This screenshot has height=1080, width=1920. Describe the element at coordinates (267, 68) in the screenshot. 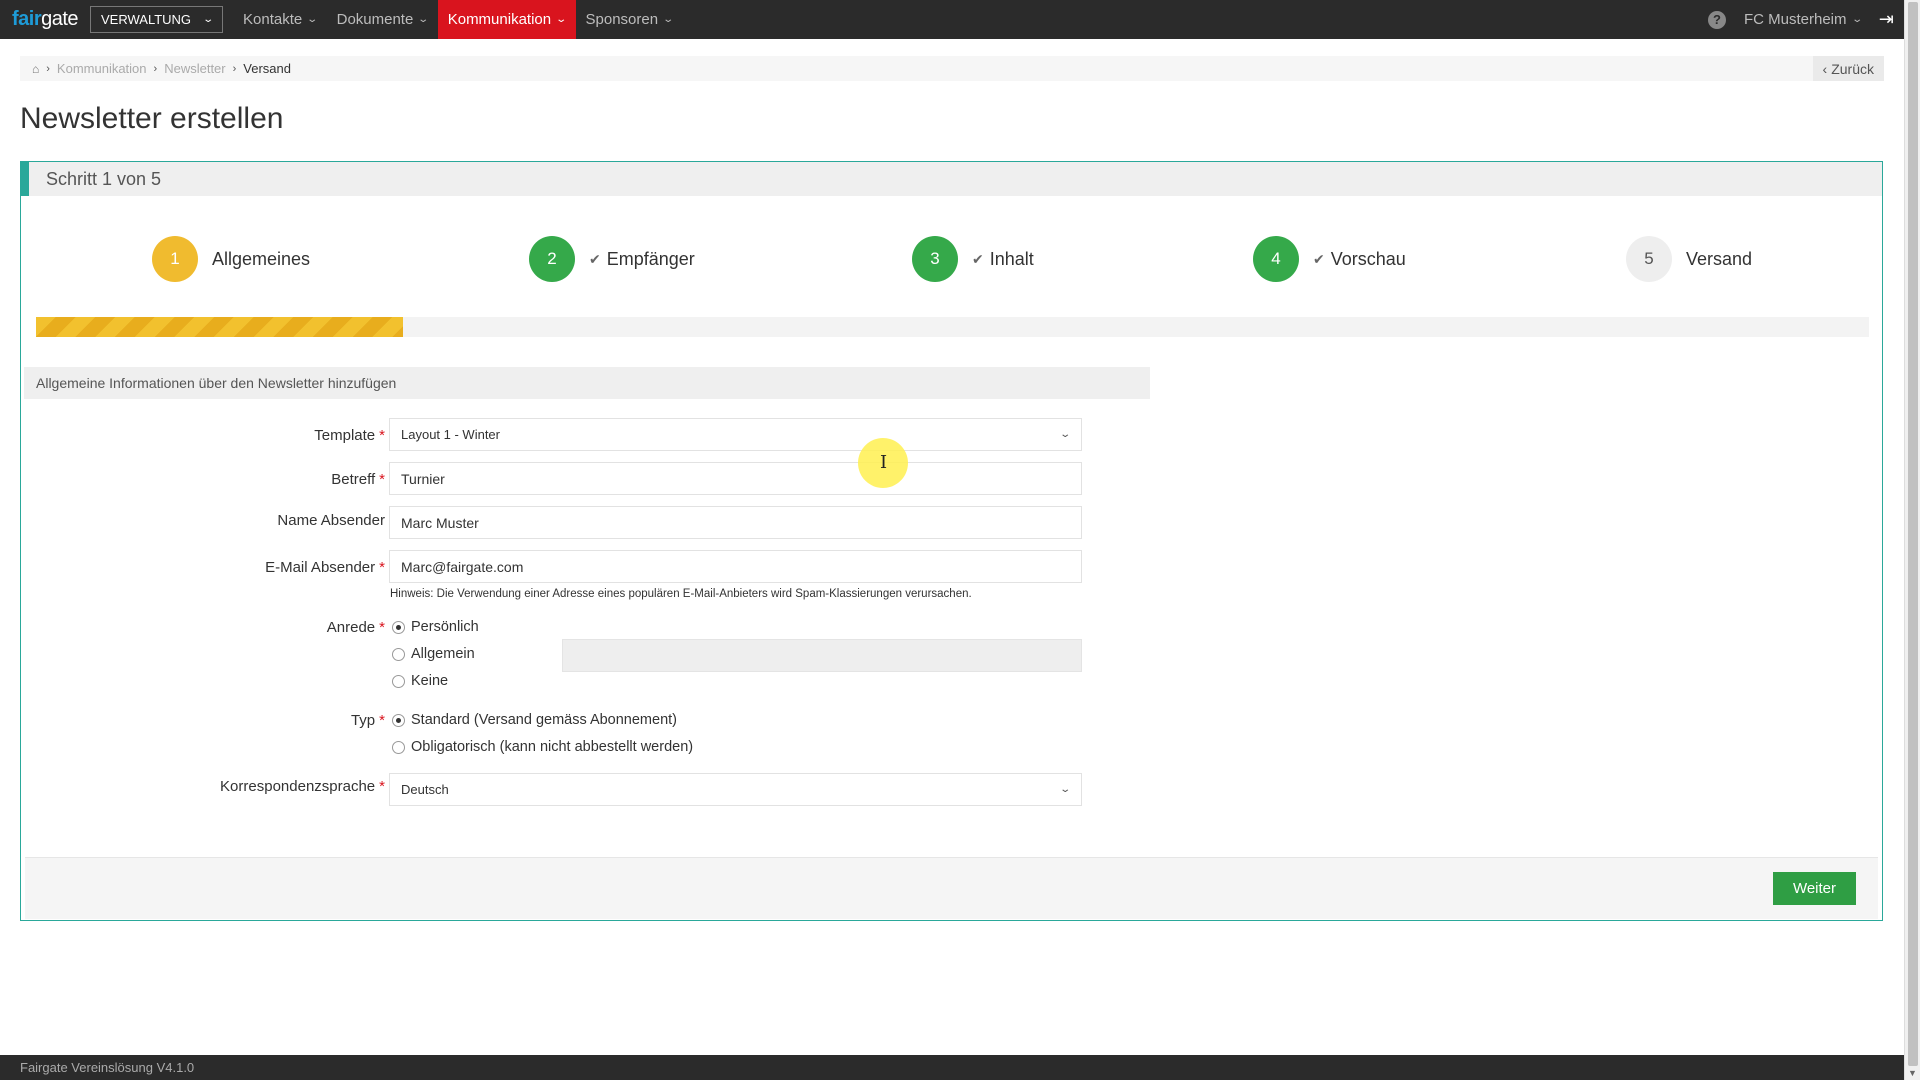

I see `breadcrumb-versand: Versand` at that location.